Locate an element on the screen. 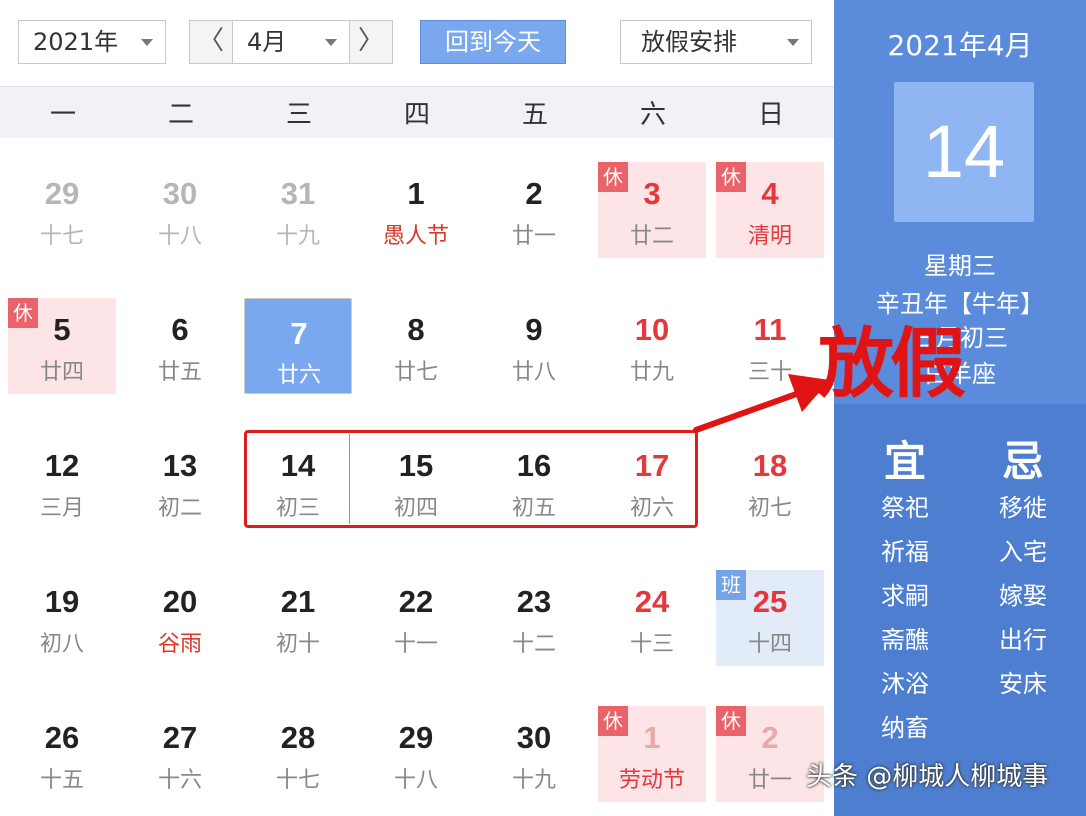  calendar-day-cell: 班 25 十四 is located at coordinates (770, 618).